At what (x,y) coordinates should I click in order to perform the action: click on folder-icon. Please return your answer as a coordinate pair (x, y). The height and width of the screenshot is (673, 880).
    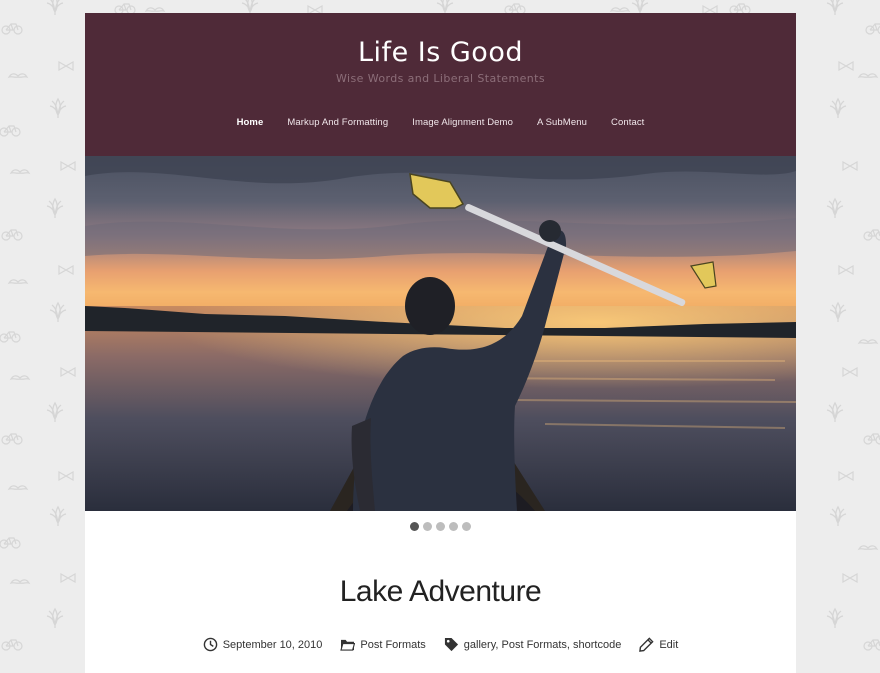
    Looking at the image, I should click on (348, 645).